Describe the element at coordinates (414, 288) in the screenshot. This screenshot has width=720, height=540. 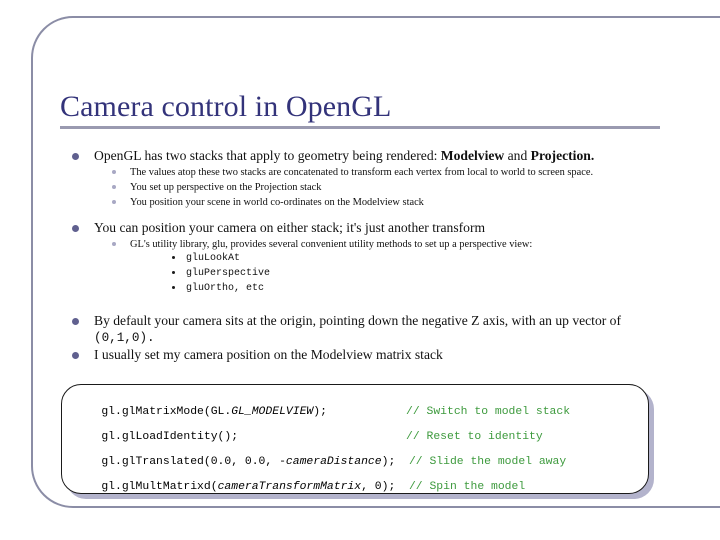
I see `bullet-level3-gluortho: gluOrtho, etc` at that location.